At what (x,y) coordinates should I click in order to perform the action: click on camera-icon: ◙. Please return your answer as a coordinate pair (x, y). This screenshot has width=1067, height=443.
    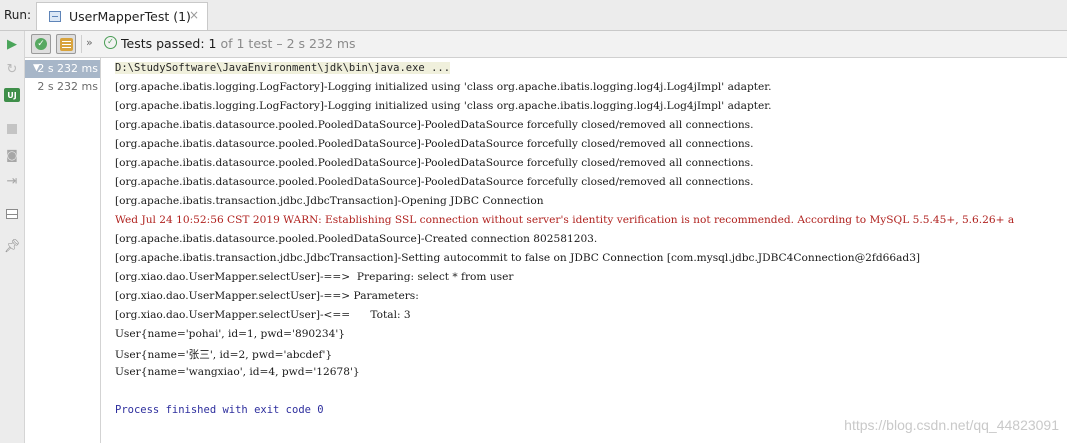
    Looking at the image, I should click on (12, 155).